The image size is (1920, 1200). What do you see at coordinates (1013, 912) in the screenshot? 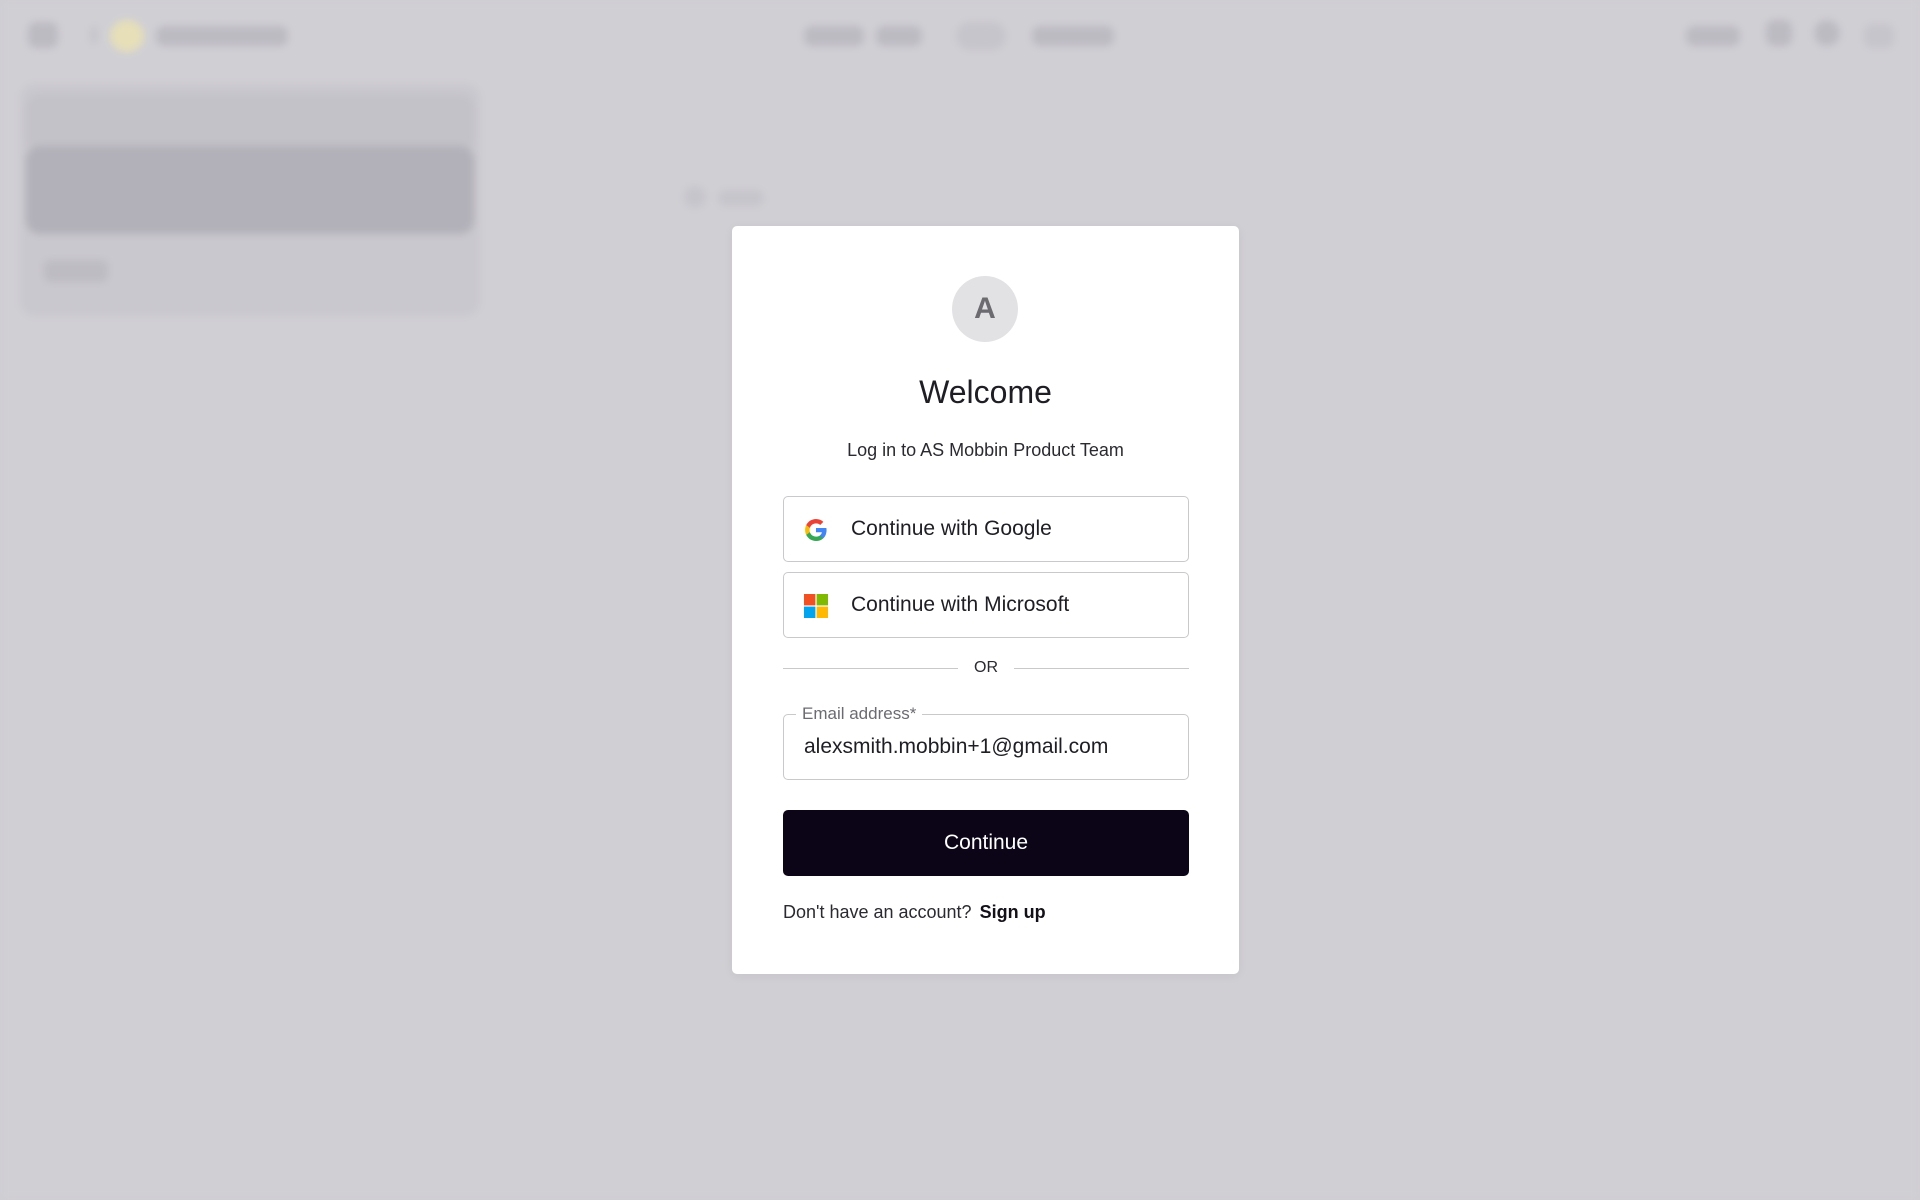
I see `sign-up-link: Sign up` at bounding box center [1013, 912].